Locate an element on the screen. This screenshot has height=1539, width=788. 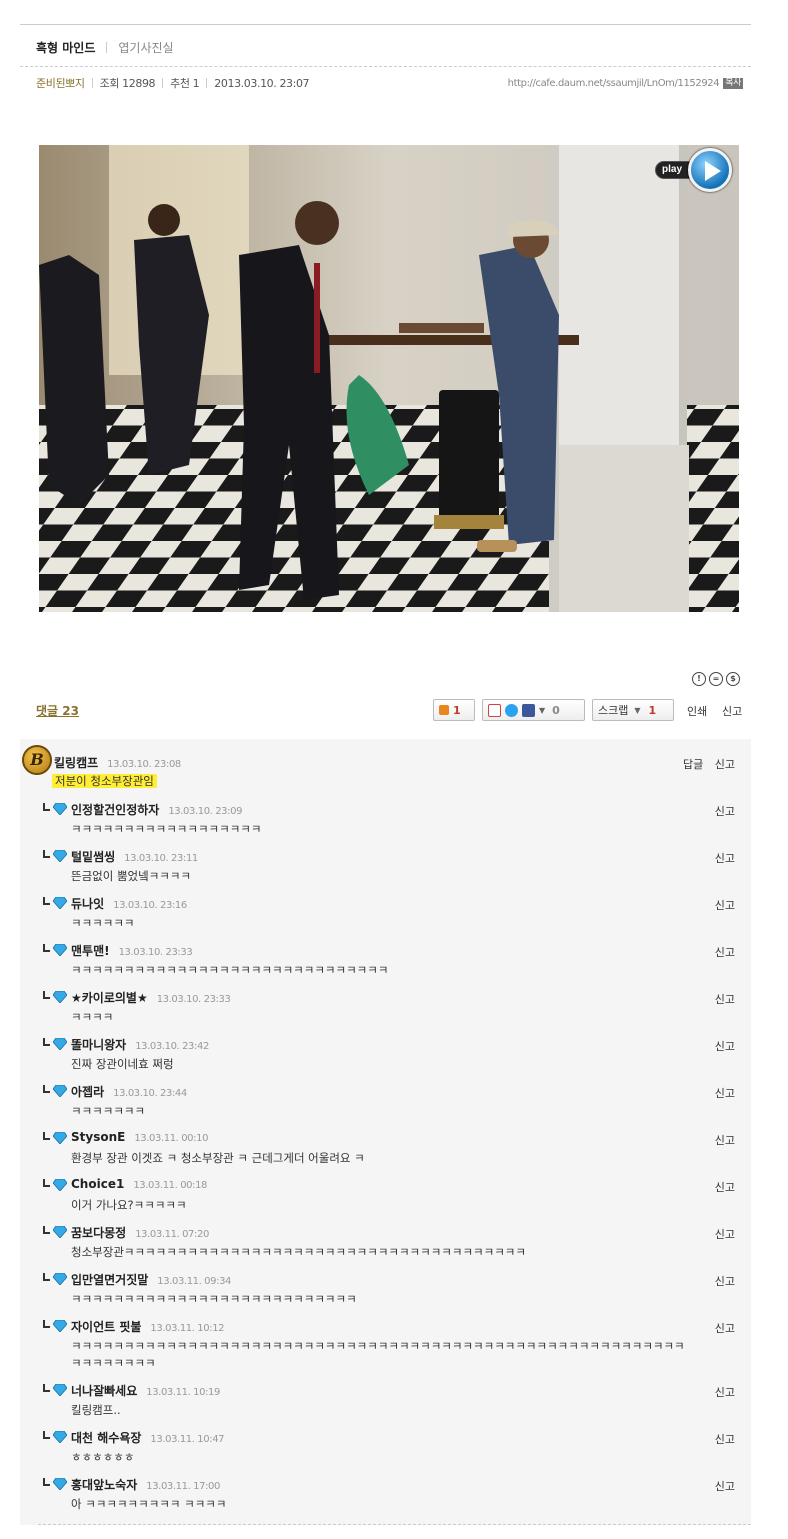
report-post-link: 신고 is located at coordinates (732, 711).